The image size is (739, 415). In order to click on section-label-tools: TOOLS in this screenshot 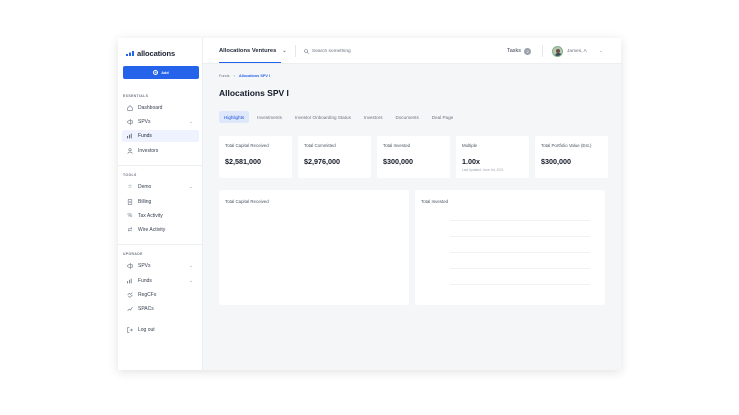, I will do `click(130, 175)`.